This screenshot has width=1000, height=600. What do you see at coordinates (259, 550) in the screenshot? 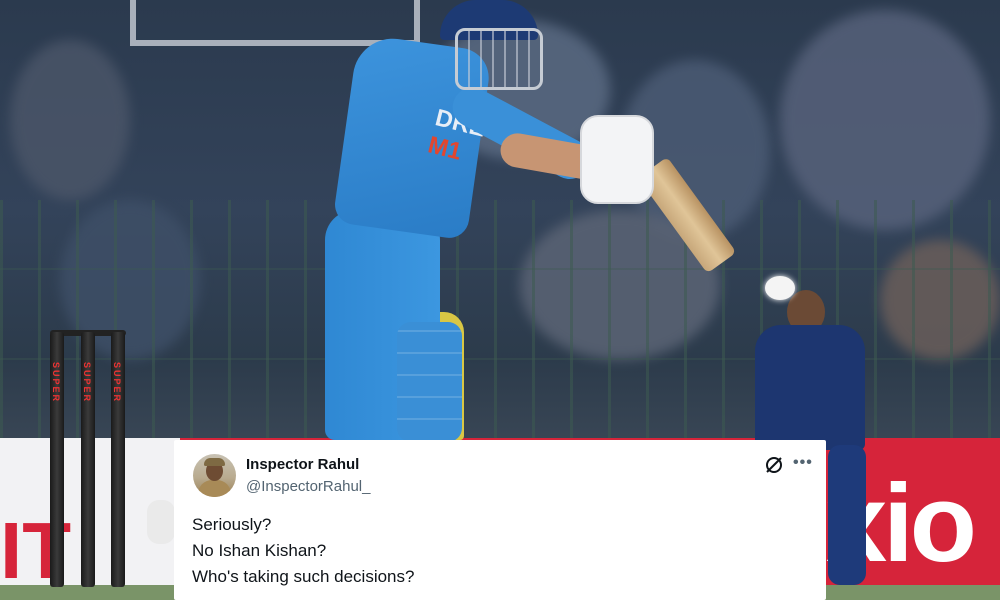
I see `tweet-line: No Ishan Kishan?` at bounding box center [259, 550].